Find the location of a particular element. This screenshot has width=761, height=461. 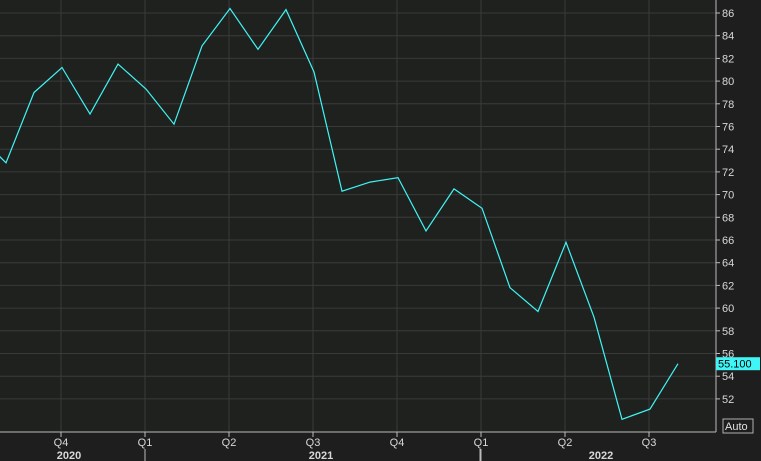

y-tick-label: 80 is located at coordinates (728, 82).